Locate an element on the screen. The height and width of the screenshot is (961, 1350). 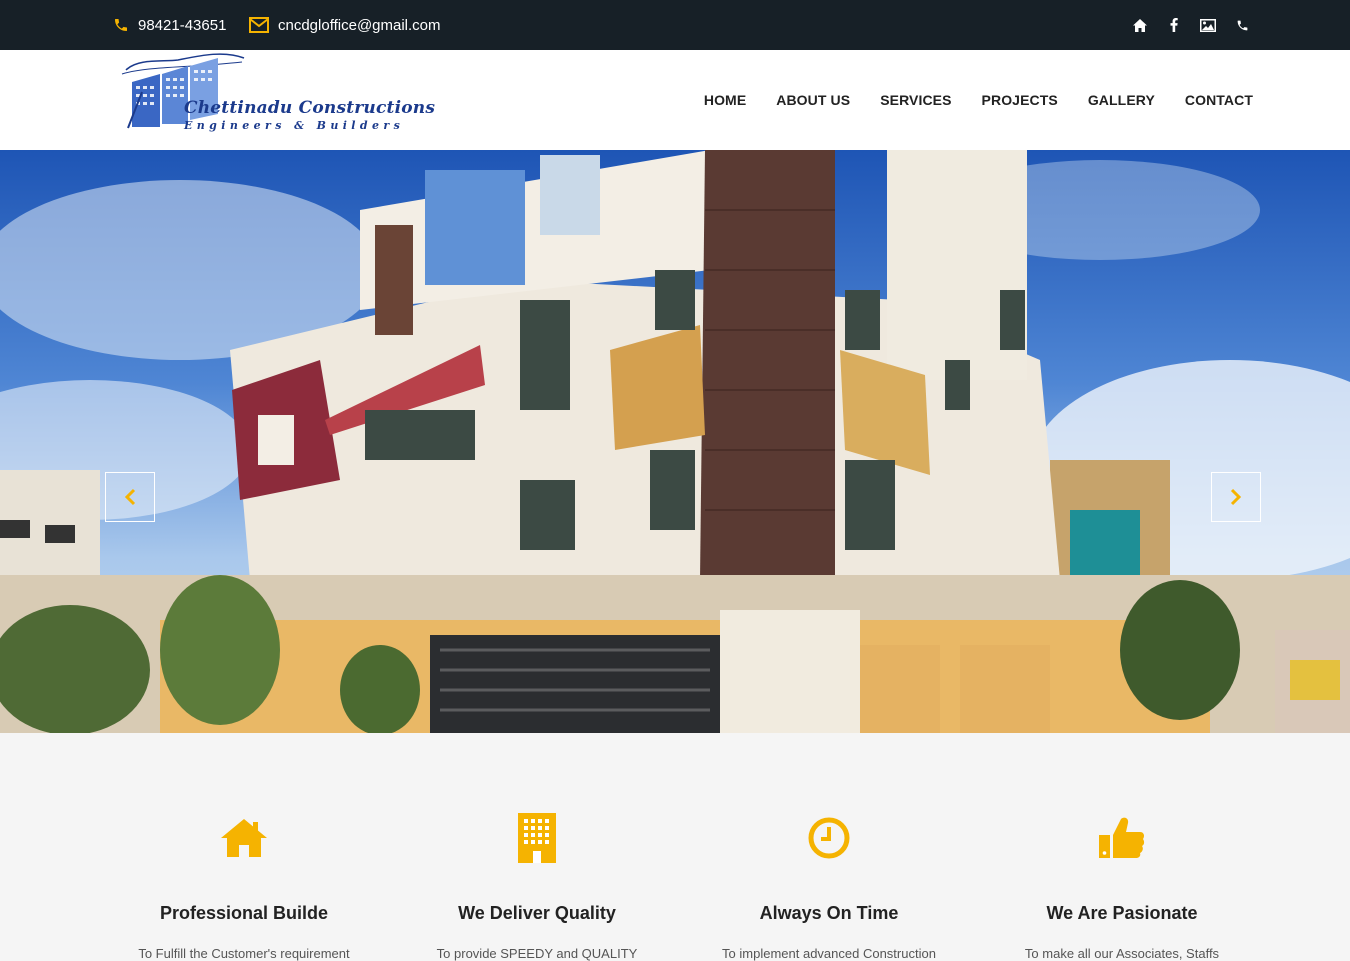
feature-title: We Deliver Quality is located at coordinates (537, 913).